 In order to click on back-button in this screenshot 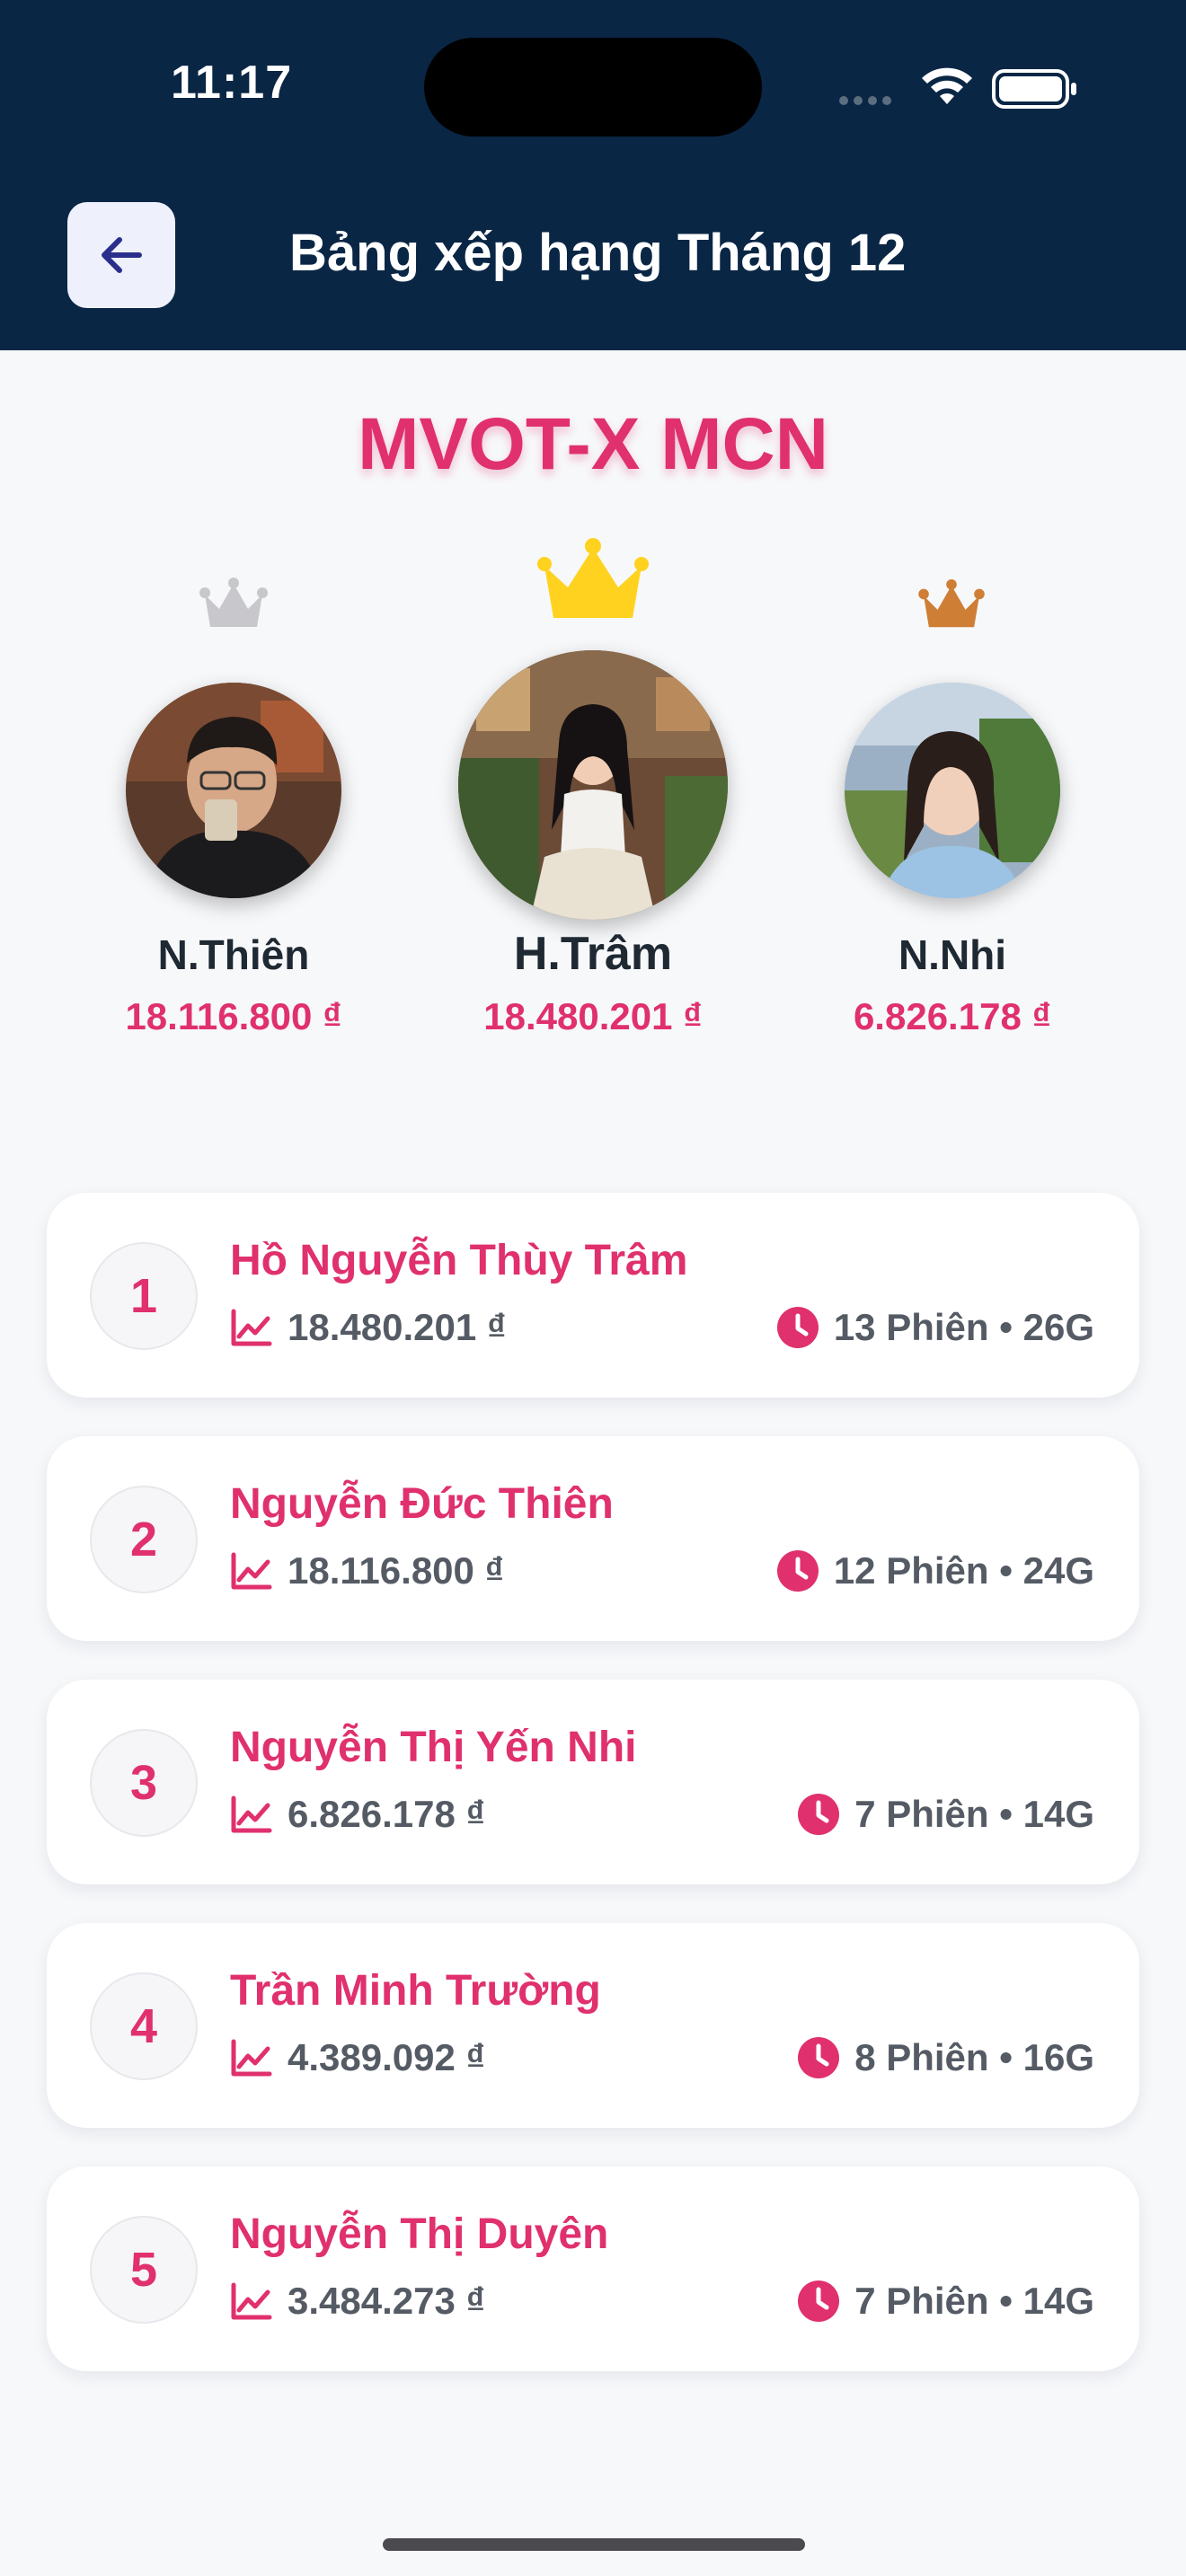, I will do `click(121, 255)`.